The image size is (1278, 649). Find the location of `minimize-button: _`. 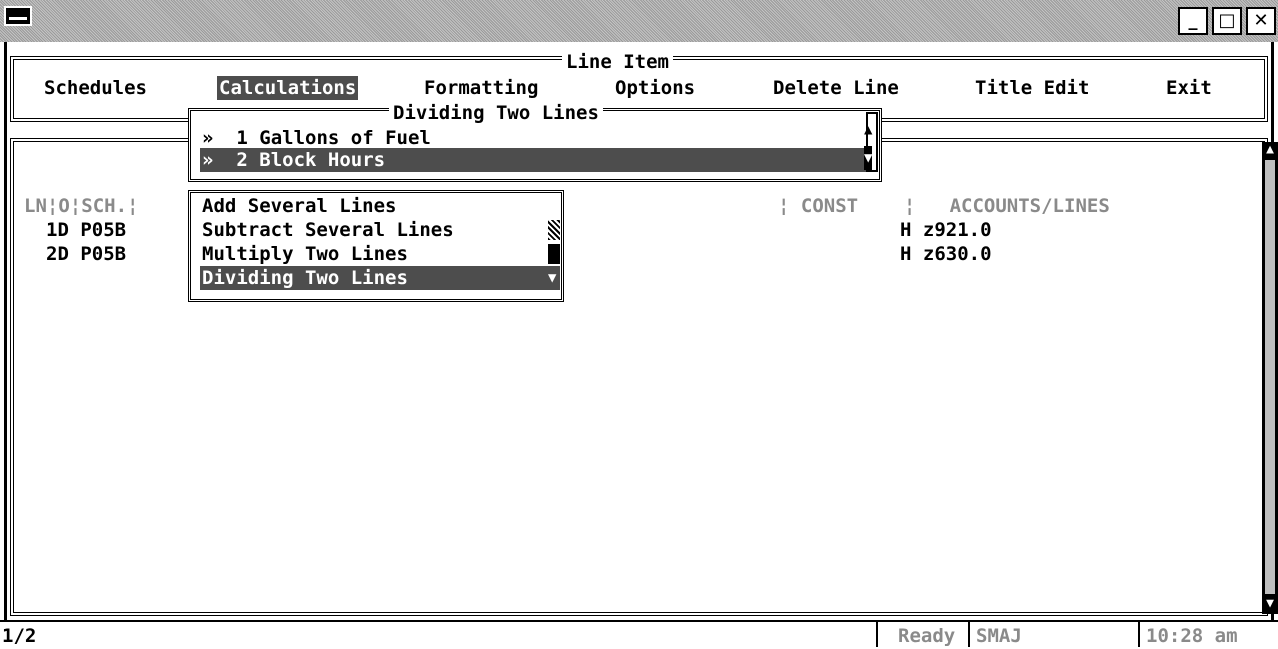

minimize-button: _ is located at coordinates (1193, 21).